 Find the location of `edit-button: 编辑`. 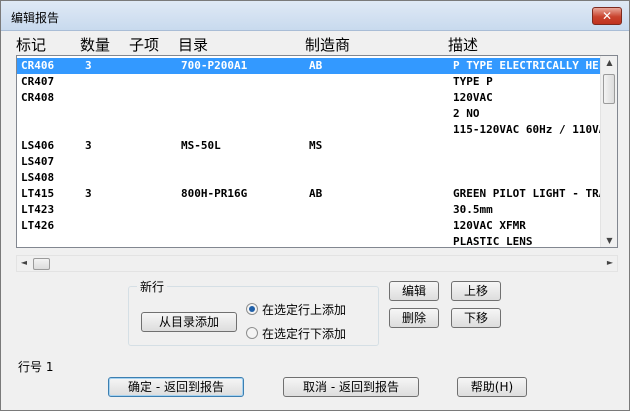

edit-button: 编辑 is located at coordinates (414, 291).